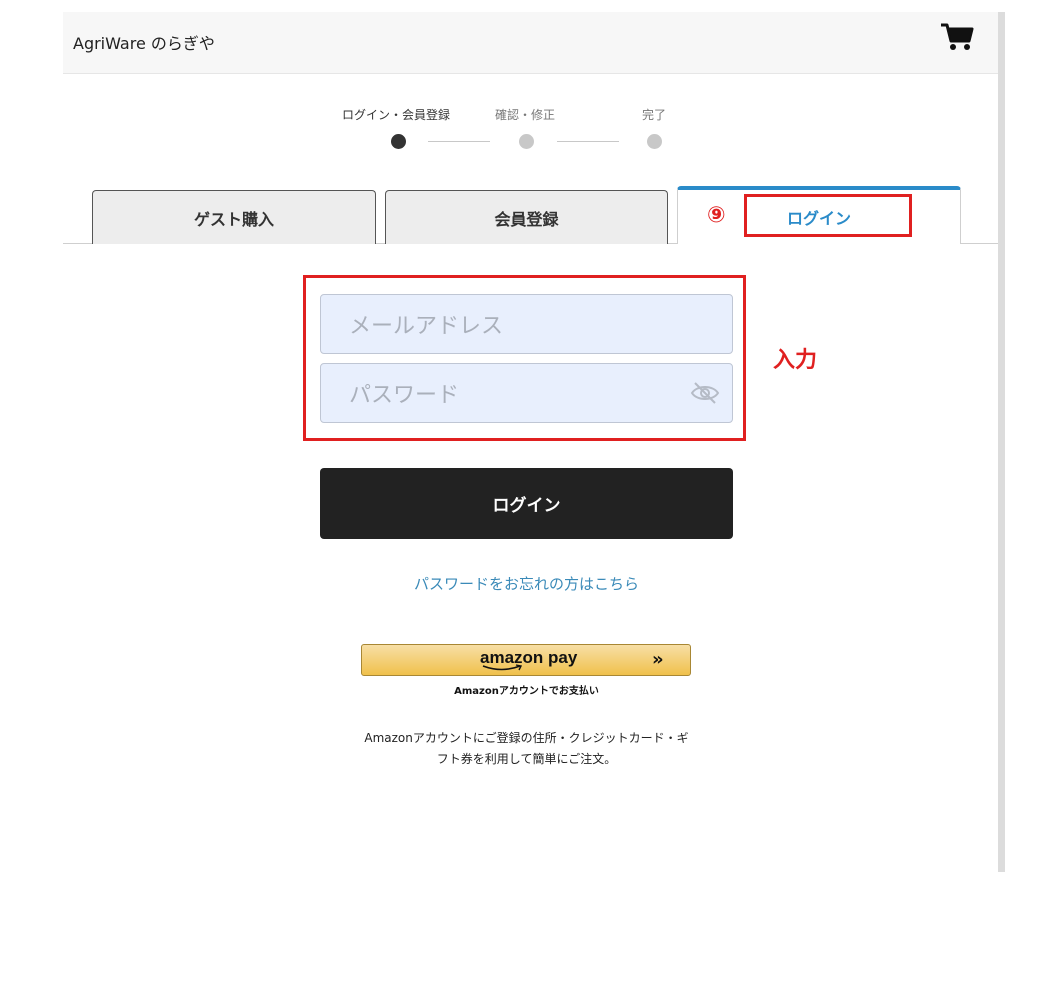 This screenshot has height=1000, width=1050. What do you see at coordinates (526, 583) in the screenshot?
I see `forgot-password-link: パスワードをお忘れの方はこちら` at bounding box center [526, 583].